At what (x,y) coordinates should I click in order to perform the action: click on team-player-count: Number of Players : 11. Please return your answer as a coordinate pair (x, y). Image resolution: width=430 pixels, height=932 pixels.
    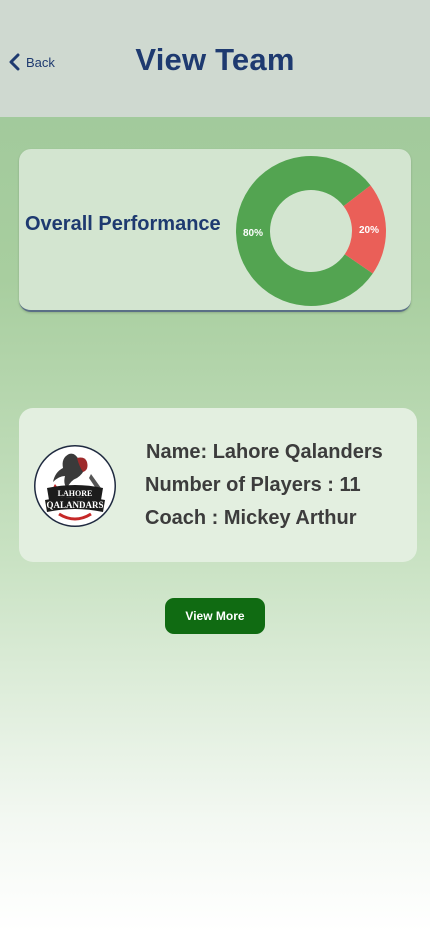
    Looking at the image, I should click on (253, 485).